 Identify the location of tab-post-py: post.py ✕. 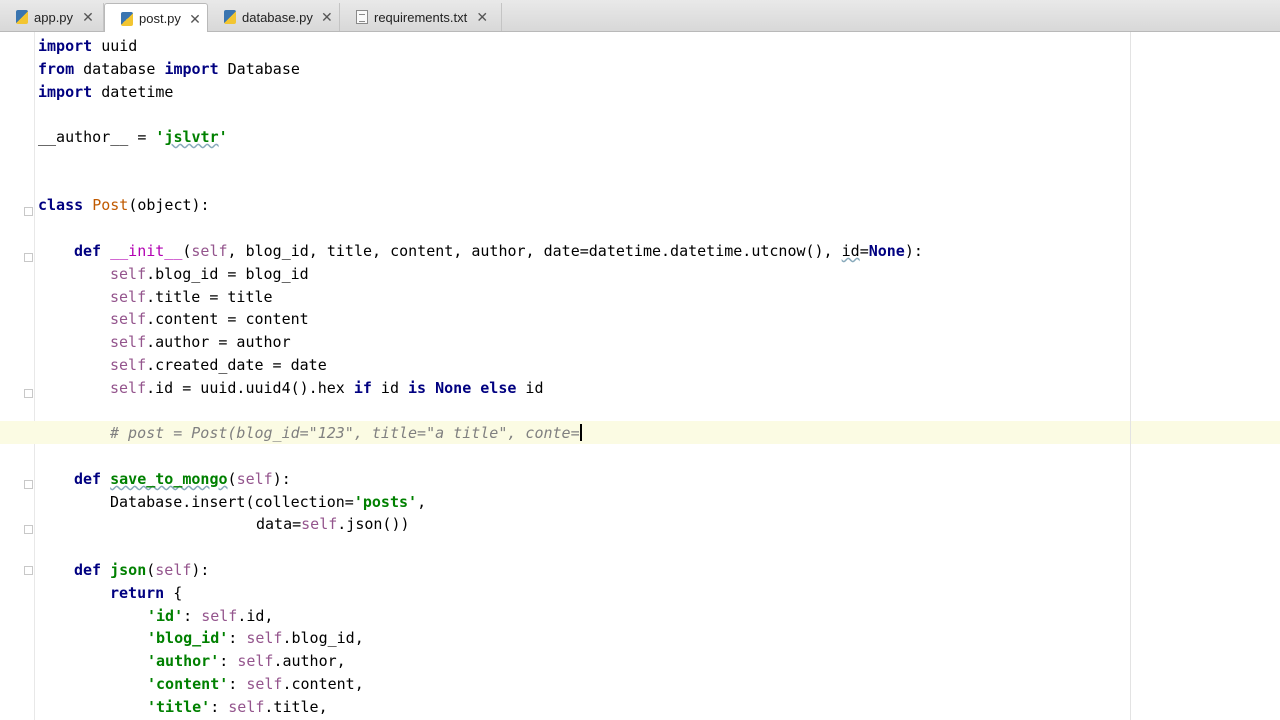
(156, 18).